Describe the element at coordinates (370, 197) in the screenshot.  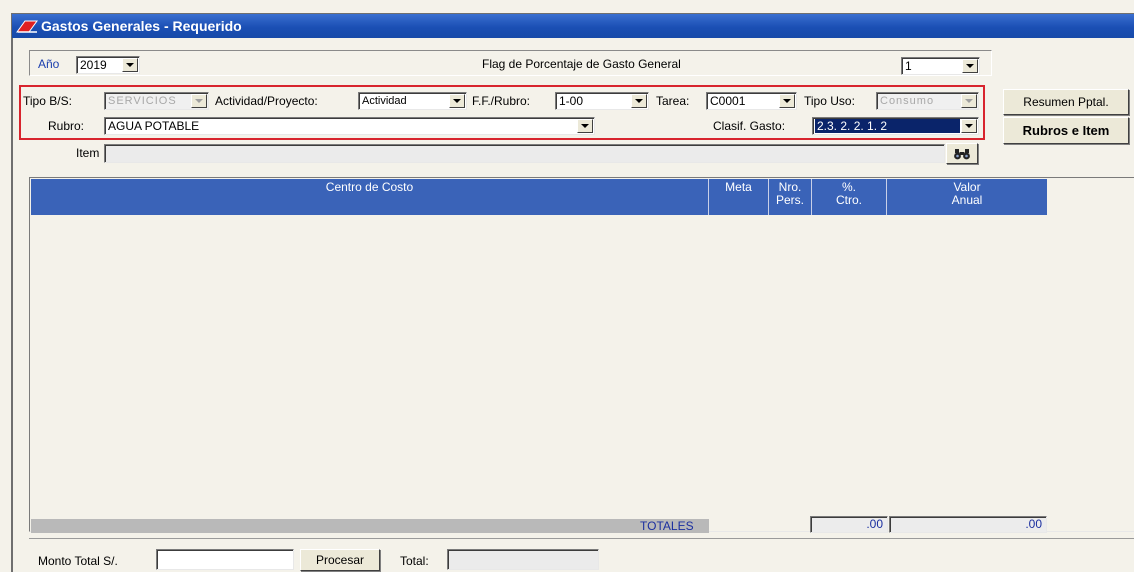
I see `col-header-centro-costo: Centro de Costo` at that location.